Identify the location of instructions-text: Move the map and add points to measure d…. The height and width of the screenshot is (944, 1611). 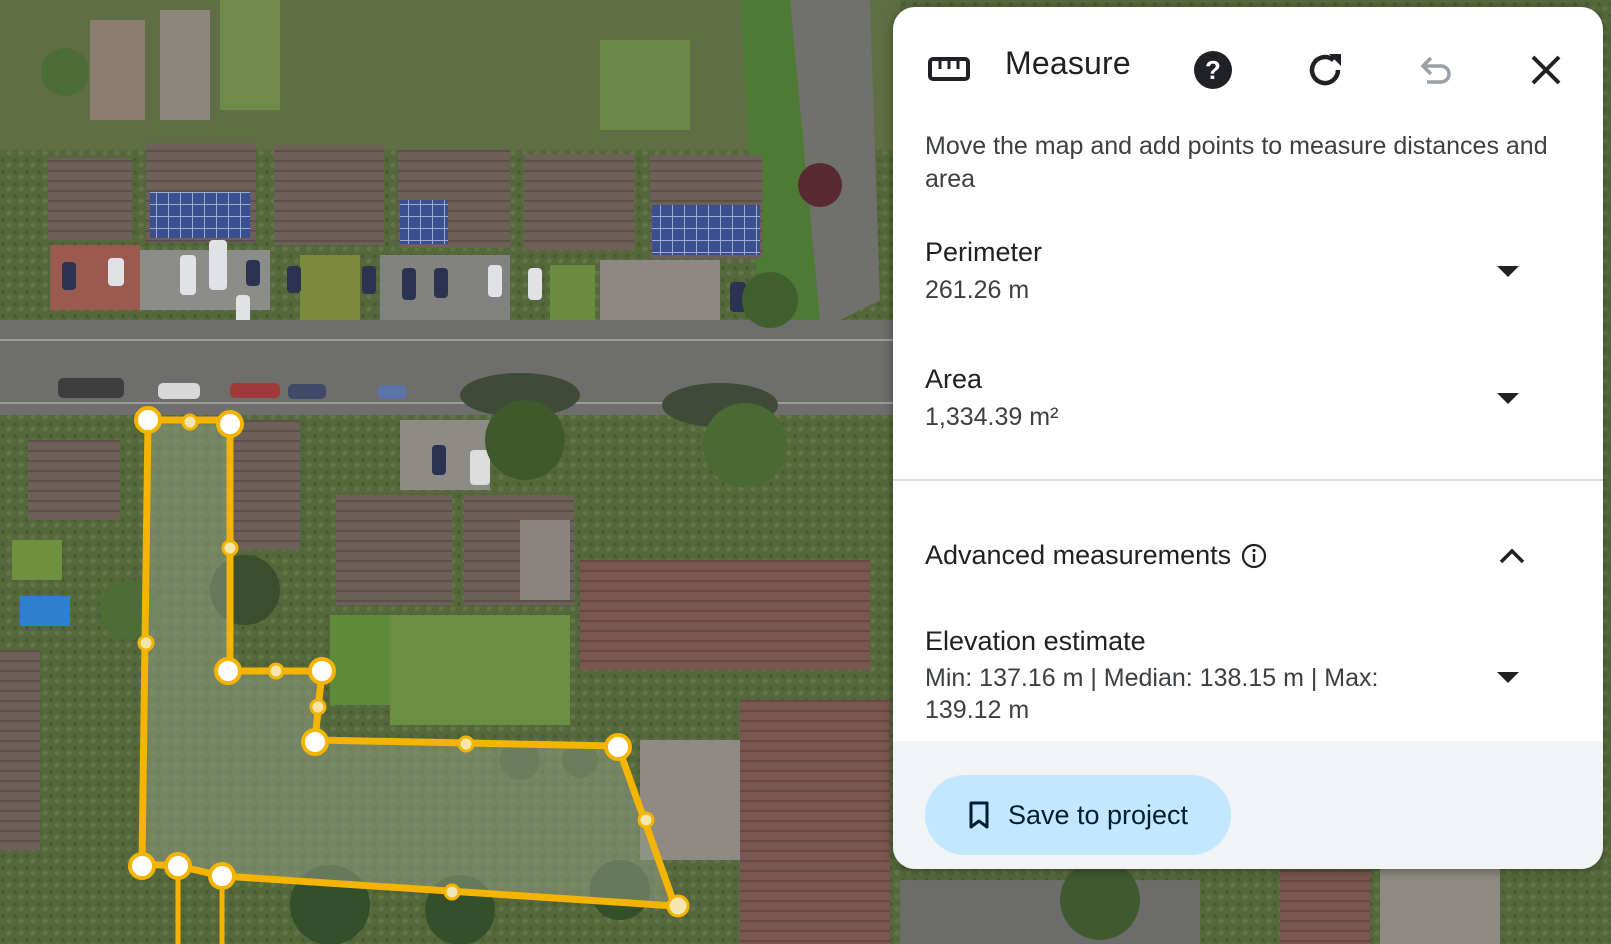
(1236, 162).